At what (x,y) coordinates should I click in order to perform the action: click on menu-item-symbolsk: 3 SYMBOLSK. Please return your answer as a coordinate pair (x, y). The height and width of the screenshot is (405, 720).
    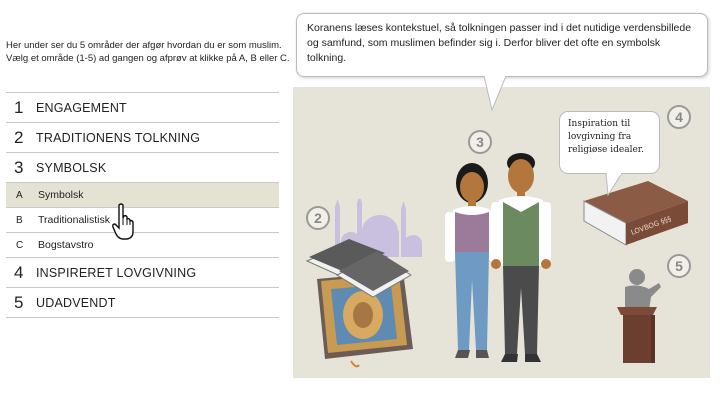
    Looking at the image, I should click on (142, 167).